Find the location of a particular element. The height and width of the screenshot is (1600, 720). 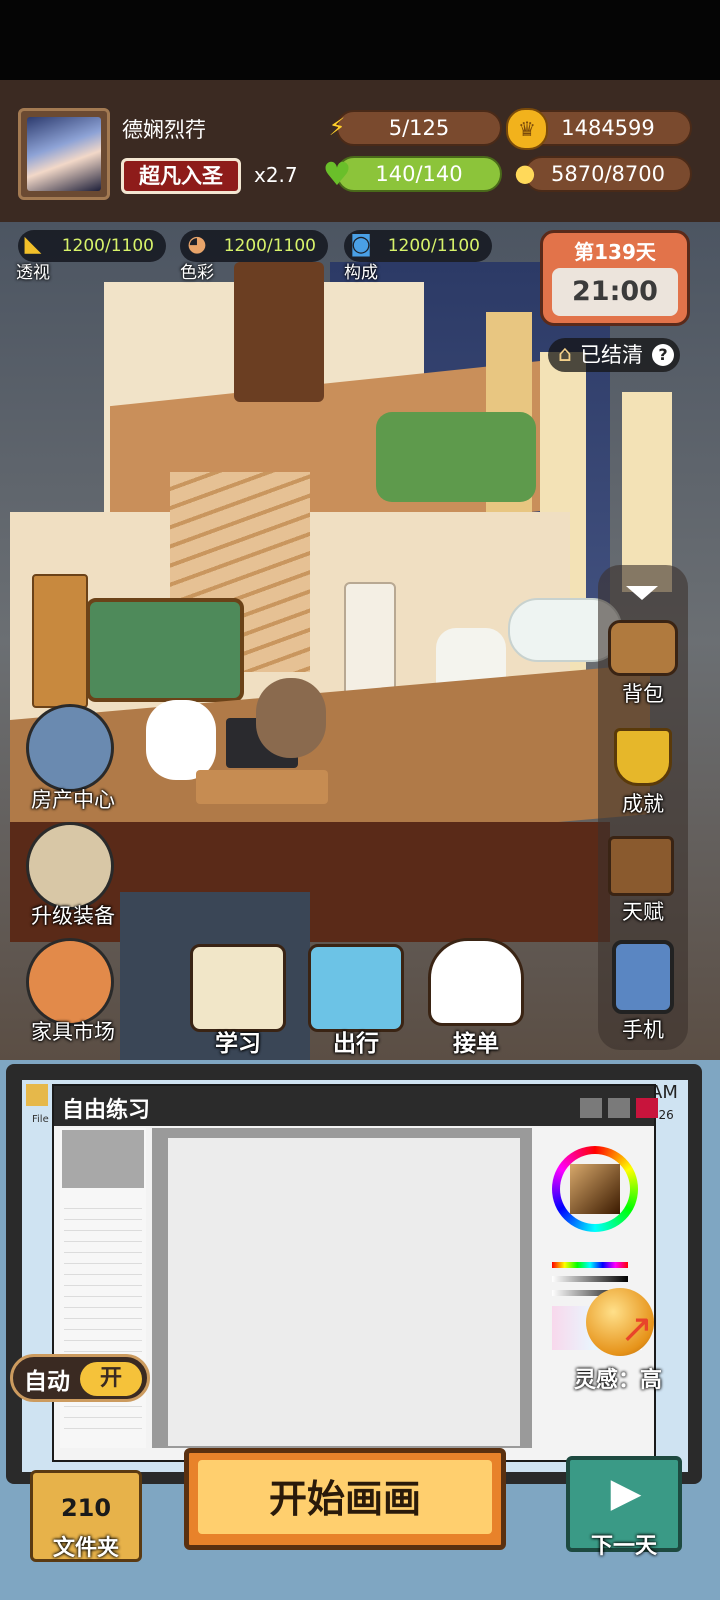

maximize-button is located at coordinates (619, 1108).